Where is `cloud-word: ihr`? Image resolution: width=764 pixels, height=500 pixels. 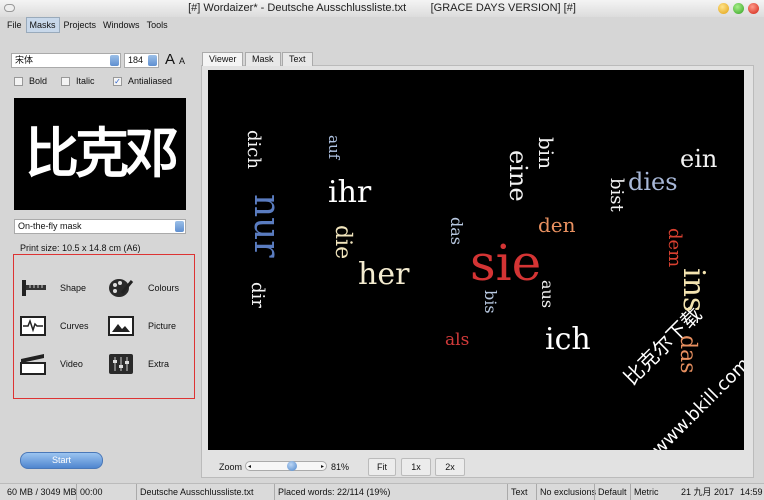
cloud-word: ihr is located at coordinates (350, 192).